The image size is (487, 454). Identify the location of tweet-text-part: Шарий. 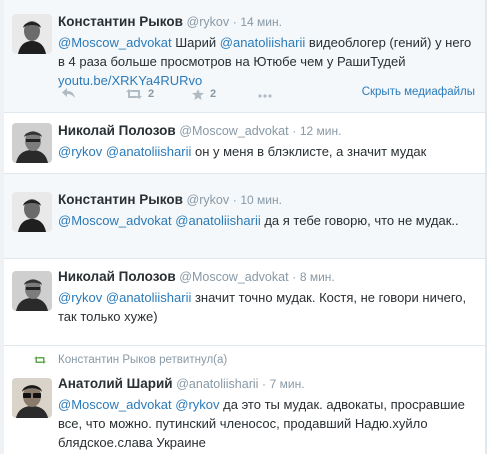
(195, 42).